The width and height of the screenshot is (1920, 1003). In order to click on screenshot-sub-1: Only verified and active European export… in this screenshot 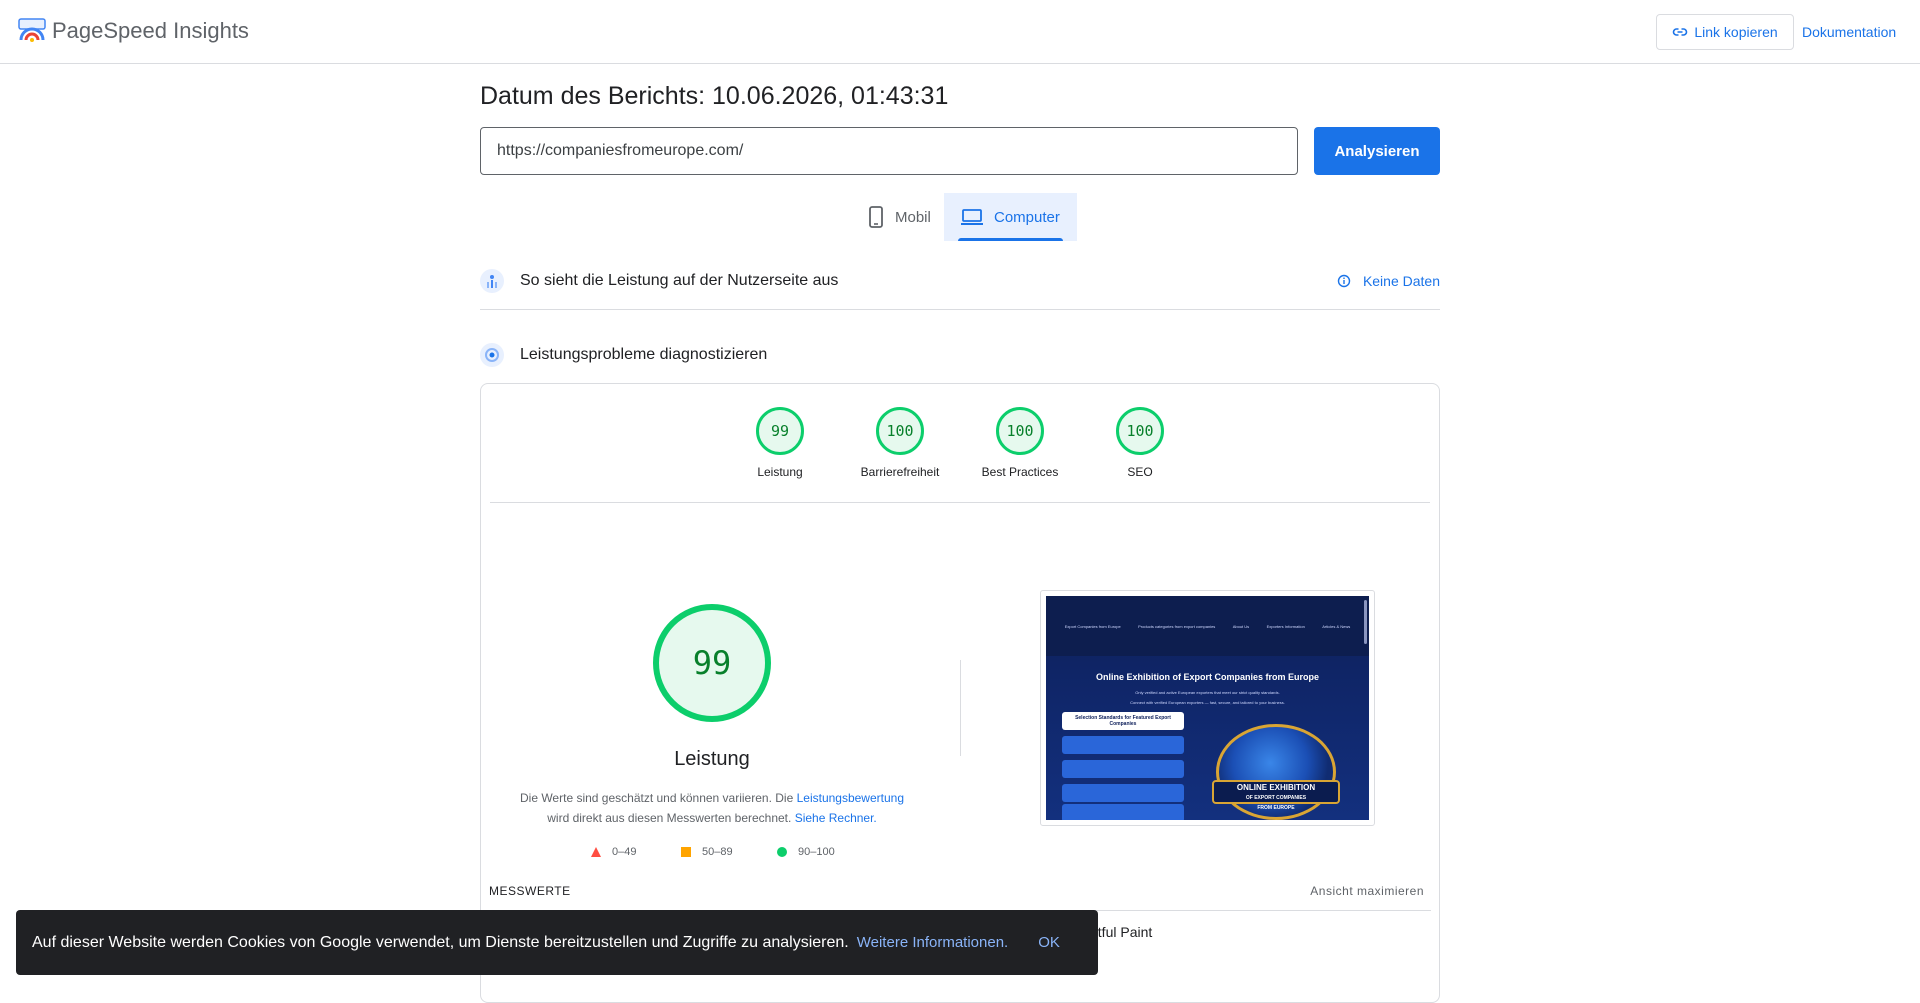, I will do `click(1207, 692)`.